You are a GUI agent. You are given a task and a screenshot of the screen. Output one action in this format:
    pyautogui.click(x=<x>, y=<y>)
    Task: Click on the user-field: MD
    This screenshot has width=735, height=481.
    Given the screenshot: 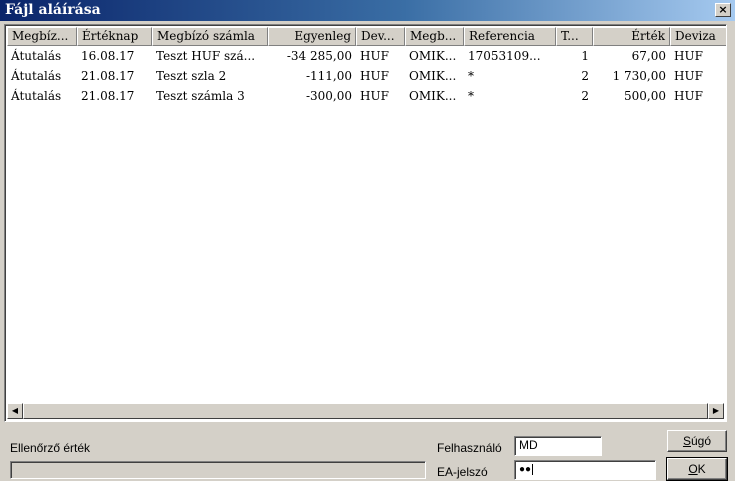 What is the action you would take?
    pyautogui.click(x=558, y=446)
    